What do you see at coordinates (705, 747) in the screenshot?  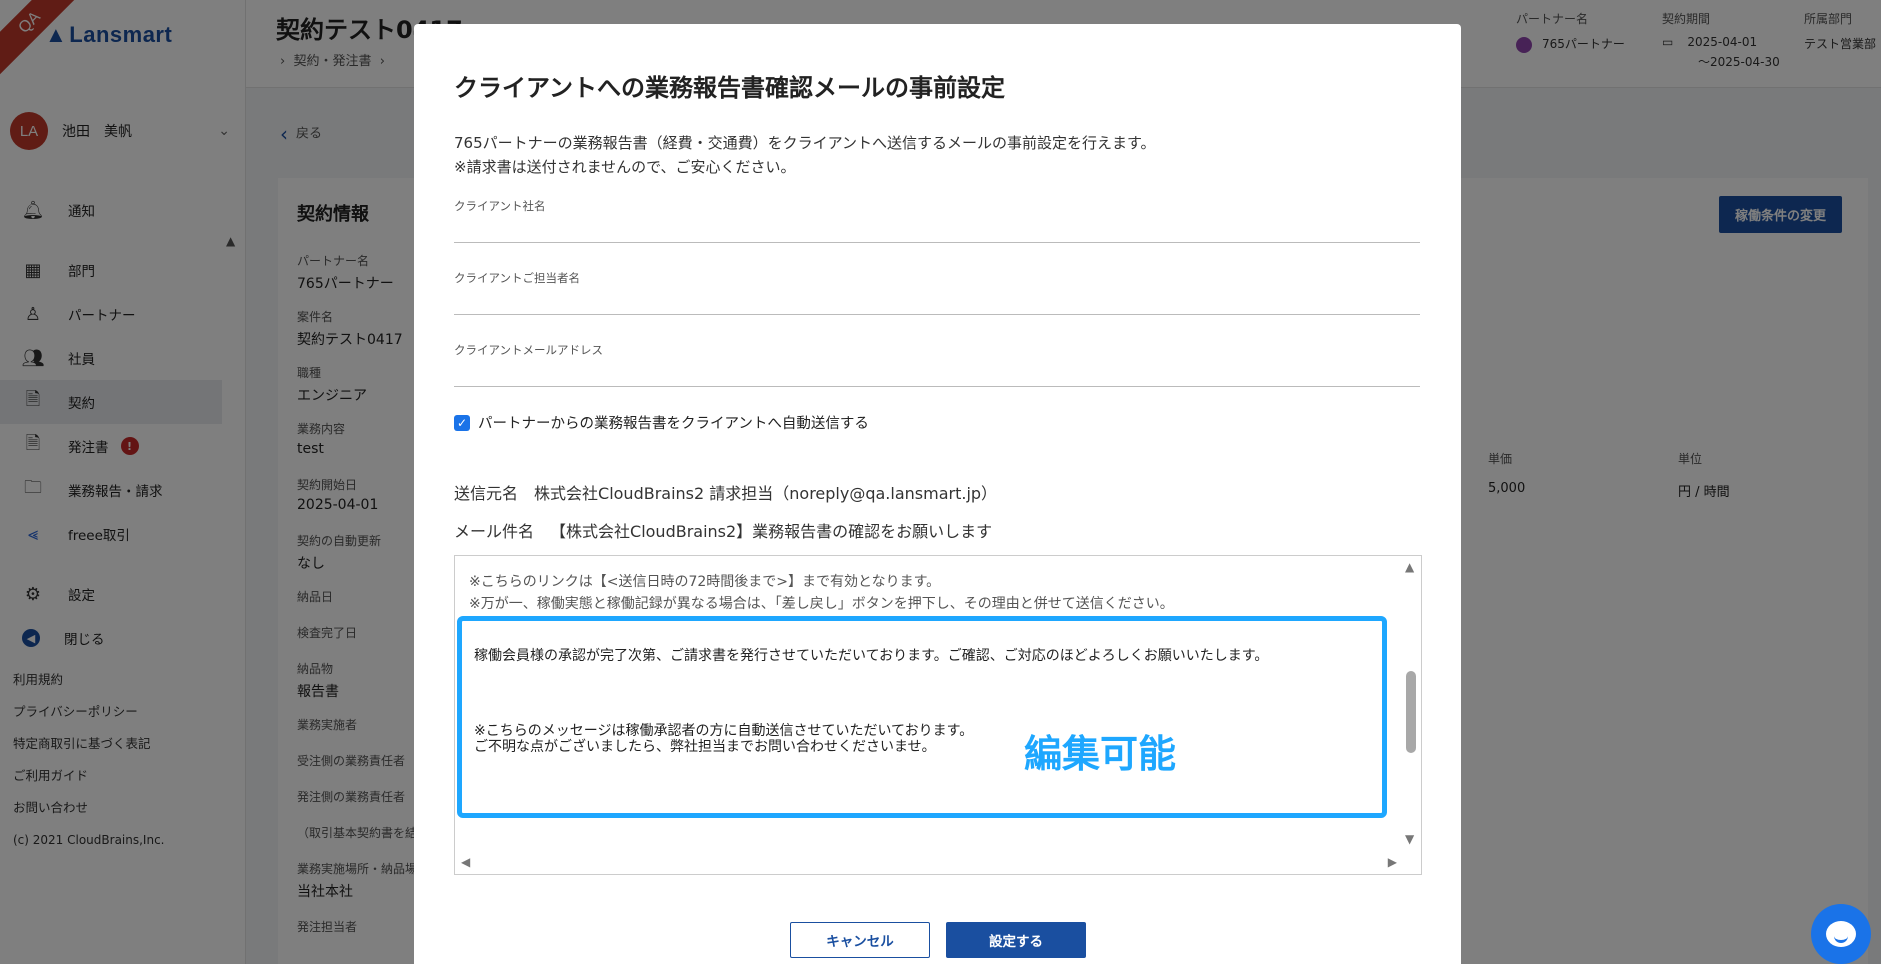 I see `body-line: ご不明な点がございましたら、弊社担当までお問い合わせくださいませ。` at bounding box center [705, 747].